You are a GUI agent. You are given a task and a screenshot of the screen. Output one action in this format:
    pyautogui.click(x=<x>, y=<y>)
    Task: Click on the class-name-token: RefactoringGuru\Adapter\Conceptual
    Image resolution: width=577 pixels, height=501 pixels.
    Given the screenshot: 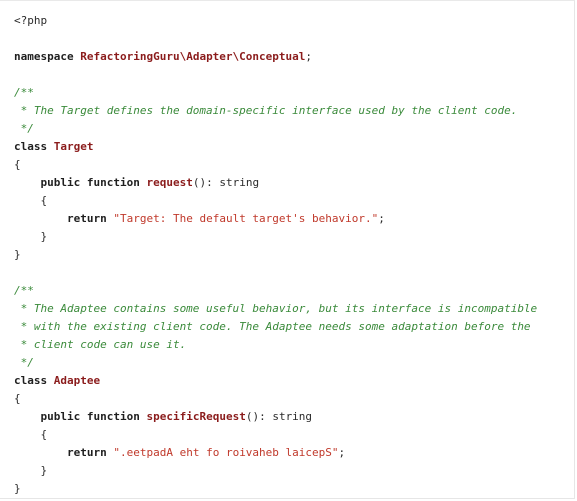 What is the action you would take?
    pyautogui.click(x=193, y=56)
    